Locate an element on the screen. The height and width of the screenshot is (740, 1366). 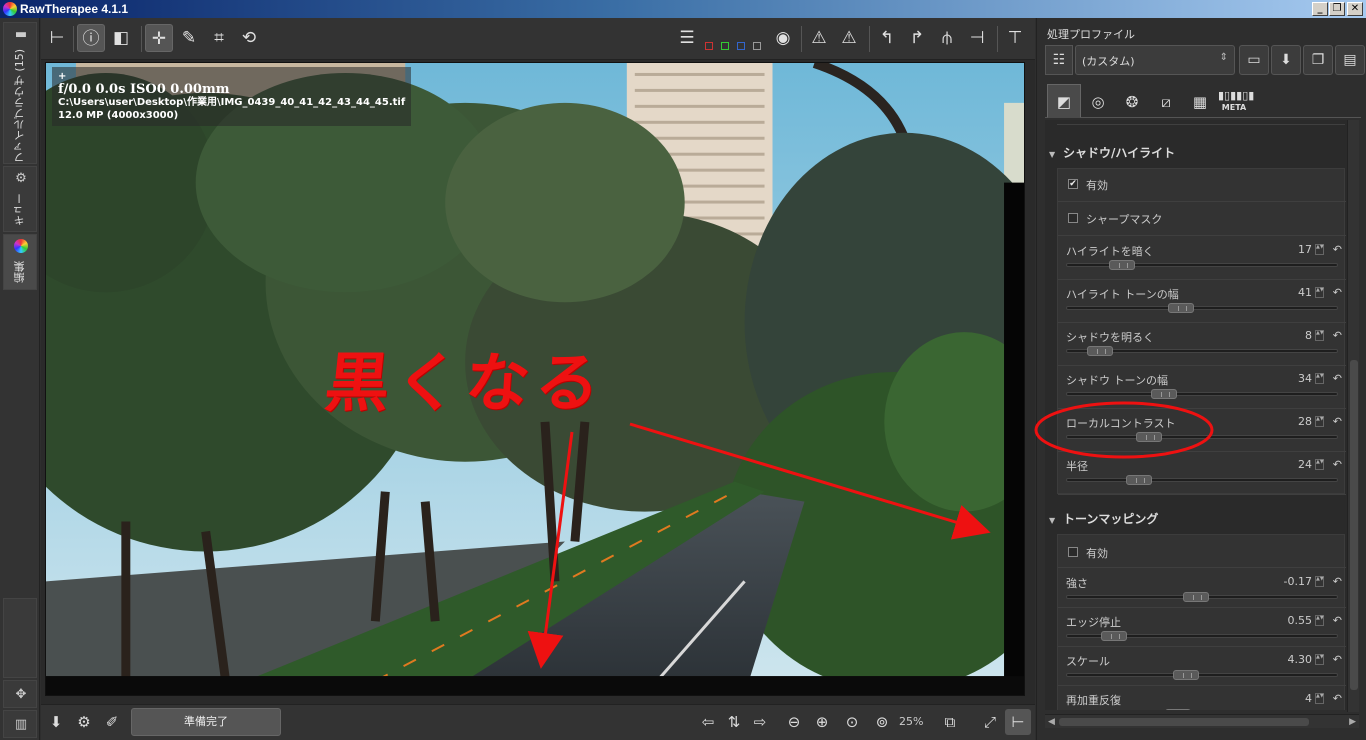
slider-value: 8 is located at coordinates (1308, 335).